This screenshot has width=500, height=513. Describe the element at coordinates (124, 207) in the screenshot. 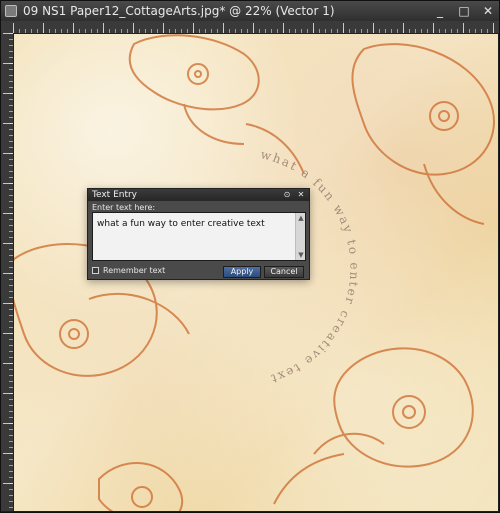

I see `enter-text-label: Enter text here:` at that location.